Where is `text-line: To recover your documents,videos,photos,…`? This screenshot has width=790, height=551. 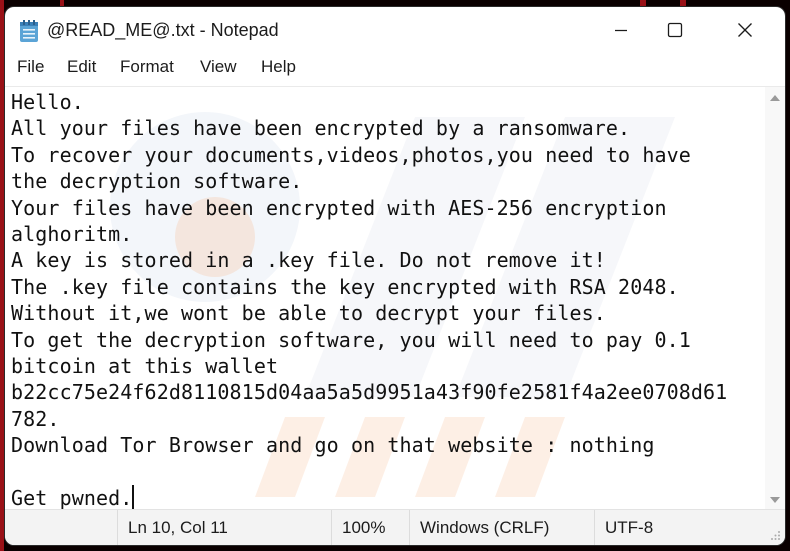
text-line: To recover your documents,videos,photos,… is located at coordinates (351, 154).